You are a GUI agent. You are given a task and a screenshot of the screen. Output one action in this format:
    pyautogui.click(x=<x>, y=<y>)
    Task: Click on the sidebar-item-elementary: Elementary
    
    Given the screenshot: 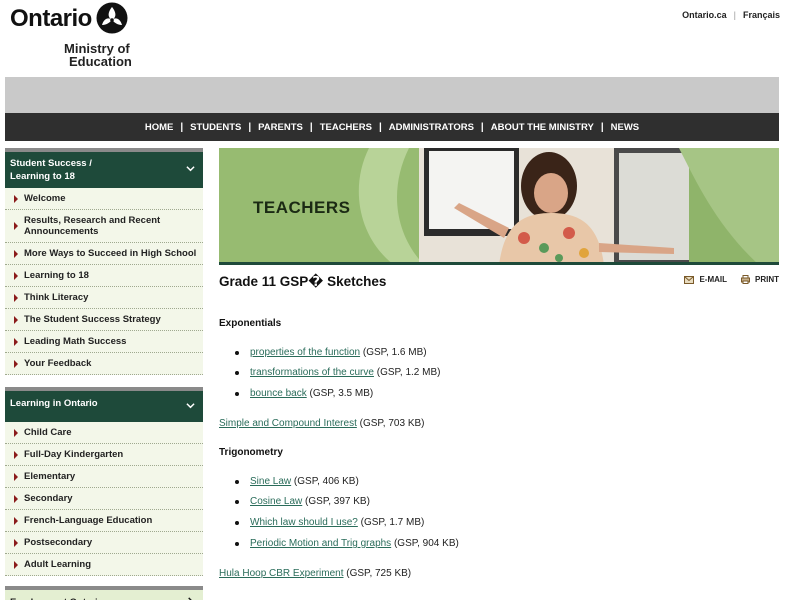 What is the action you would take?
    pyautogui.click(x=104, y=477)
    